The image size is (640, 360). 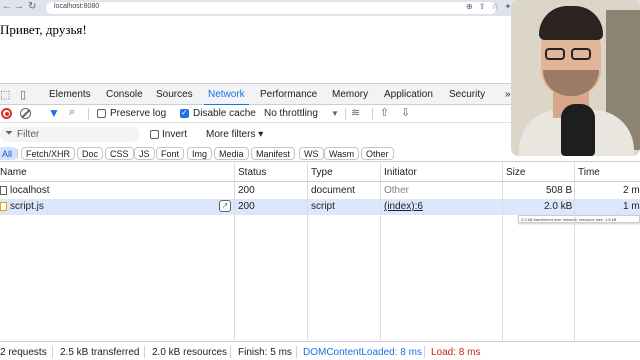 What do you see at coordinates (323, 206) in the screenshot?
I see `cell-type: script` at bounding box center [323, 206].